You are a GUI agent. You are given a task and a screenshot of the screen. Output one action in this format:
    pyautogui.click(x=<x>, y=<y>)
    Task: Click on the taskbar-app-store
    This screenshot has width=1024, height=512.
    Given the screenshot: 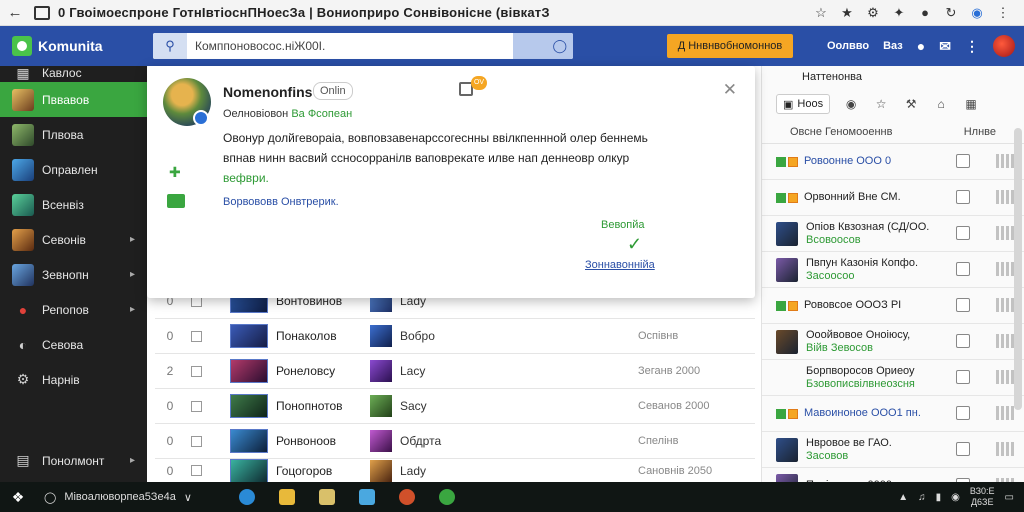 What is the action you would take?
    pyautogui.click(x=367, y=497)
    